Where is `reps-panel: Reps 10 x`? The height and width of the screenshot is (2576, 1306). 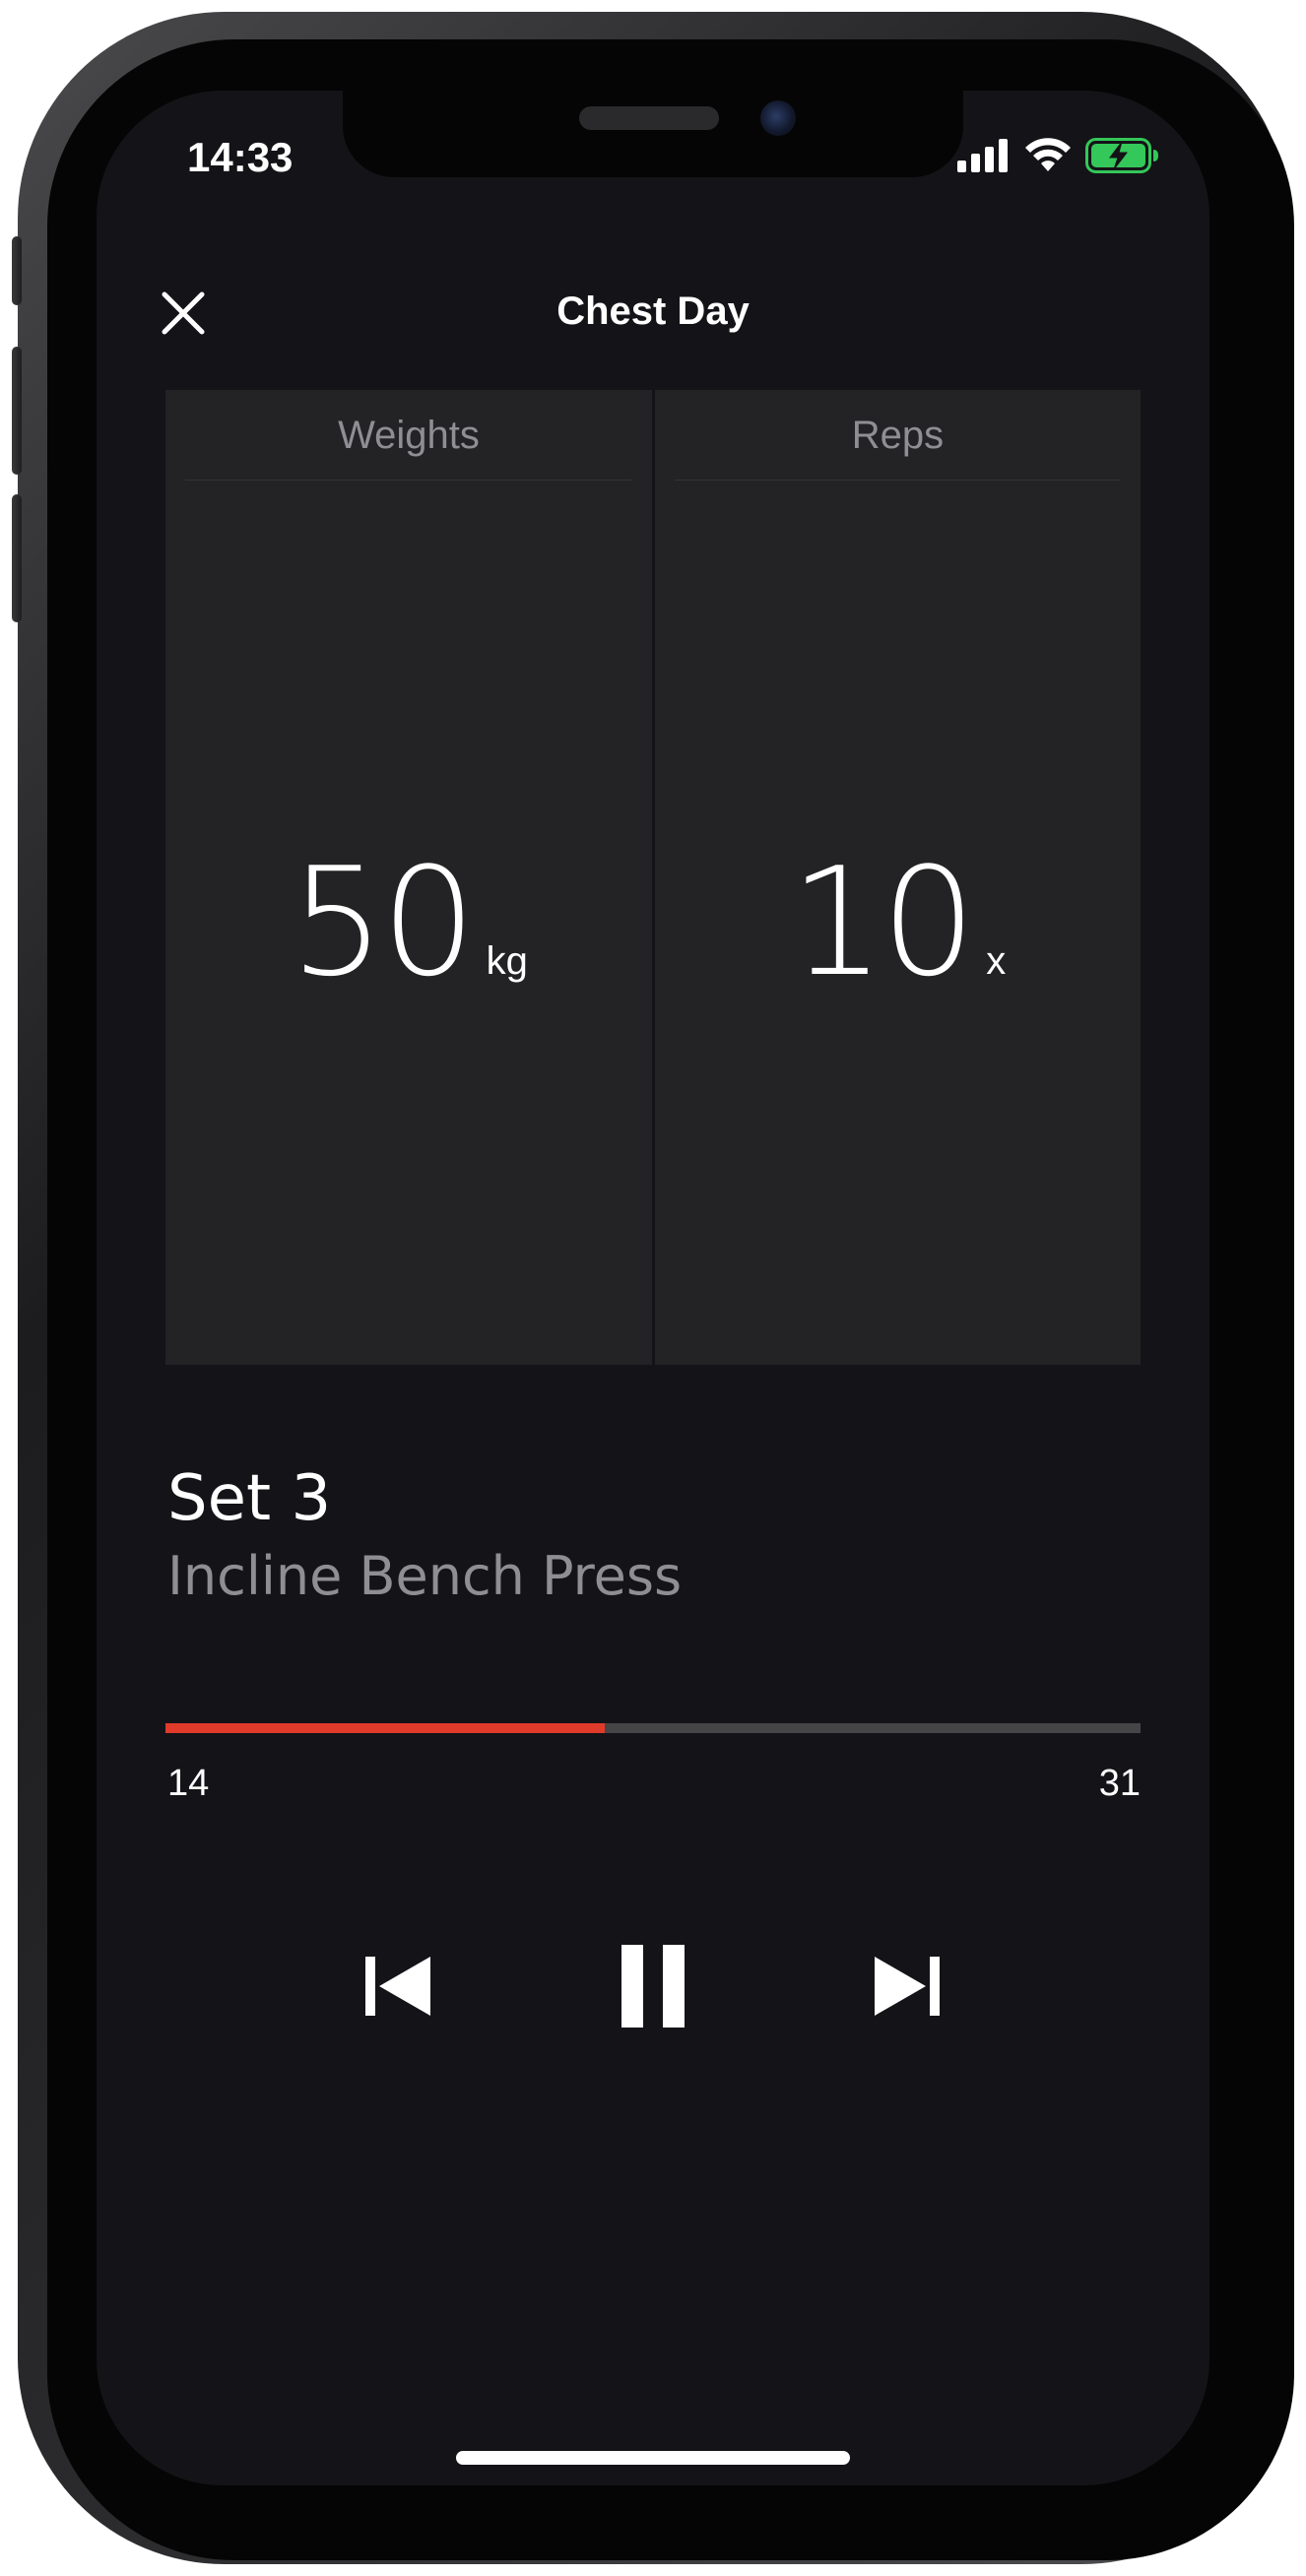
reps-panel: Reps 10 x is located at coordinates (898, 877).